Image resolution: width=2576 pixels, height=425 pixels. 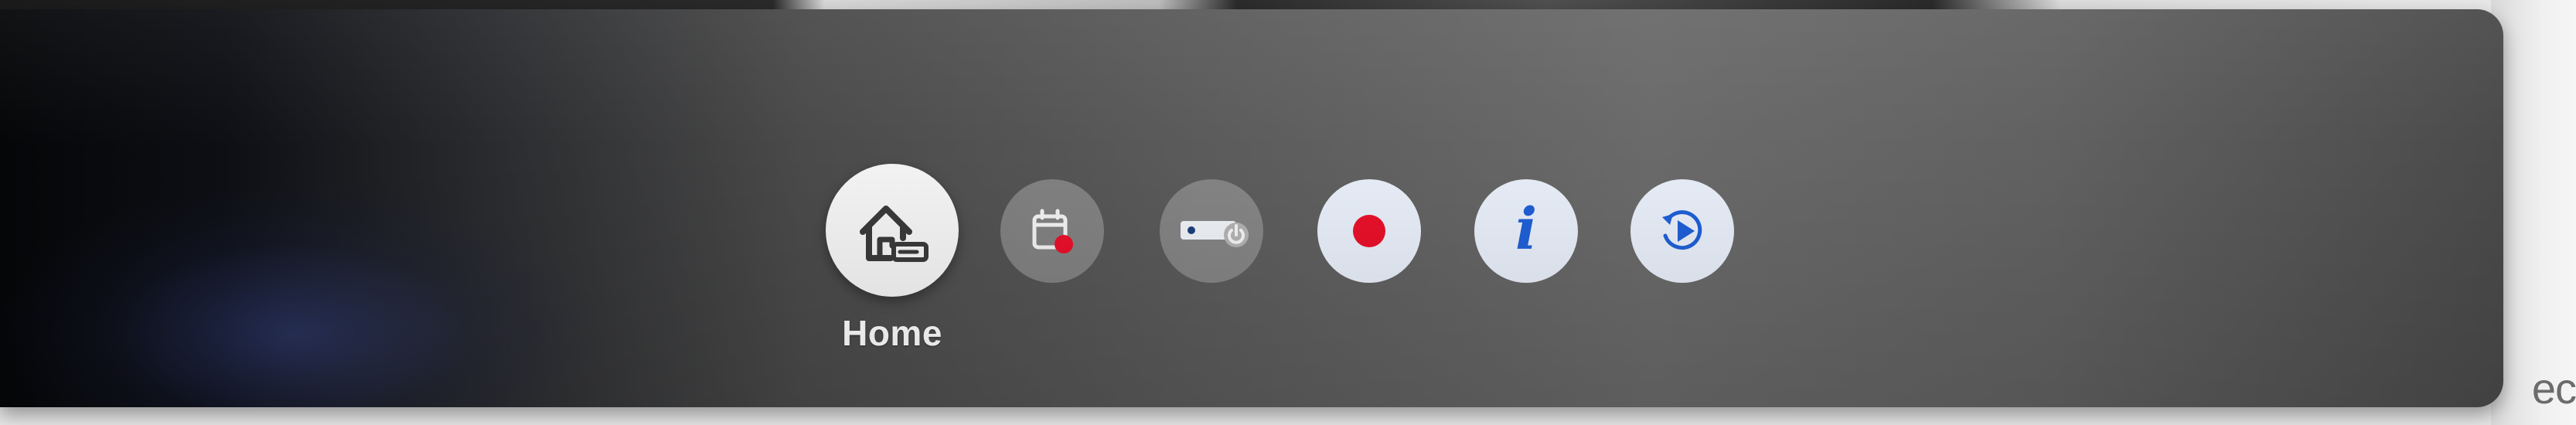 I want to click on device-power-icon, so click(x=1211, y=231).